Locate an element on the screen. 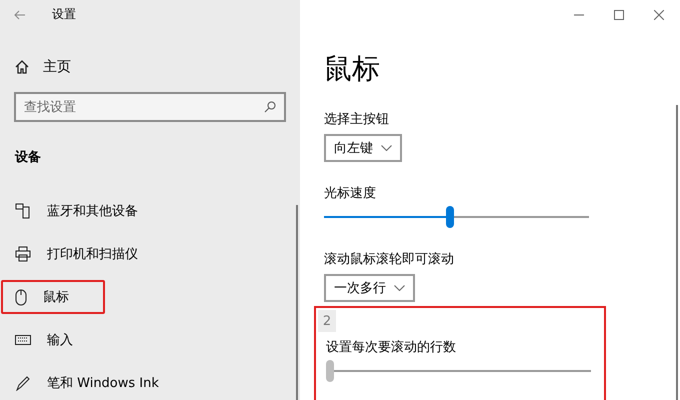 This screenshot has width=680, height=400. setting-label: 光标速度 is located at coordinates (350, 193).